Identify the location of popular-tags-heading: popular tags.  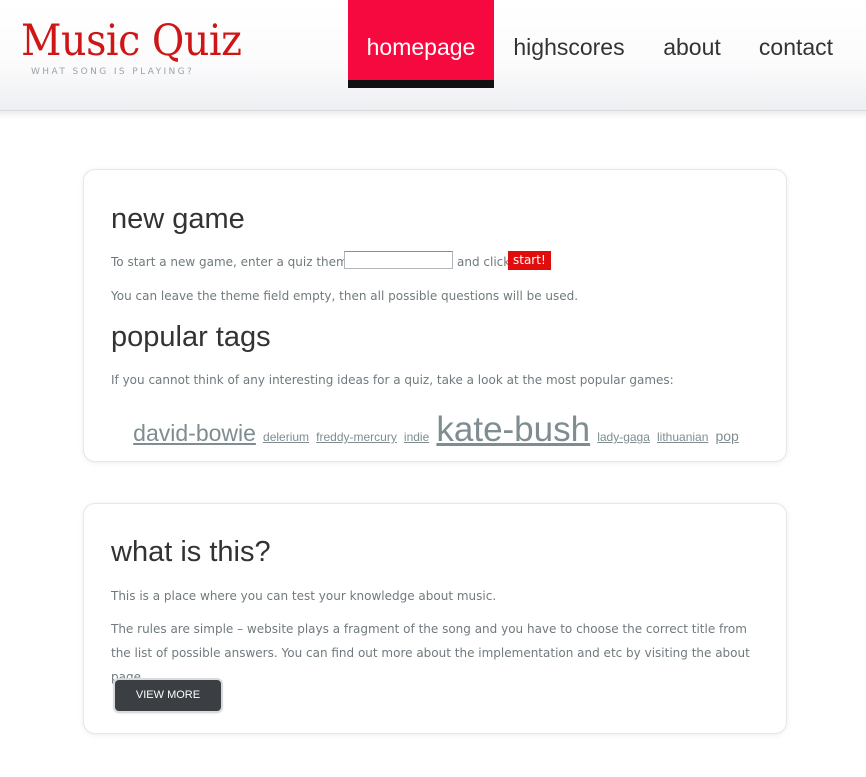
(191, 337).